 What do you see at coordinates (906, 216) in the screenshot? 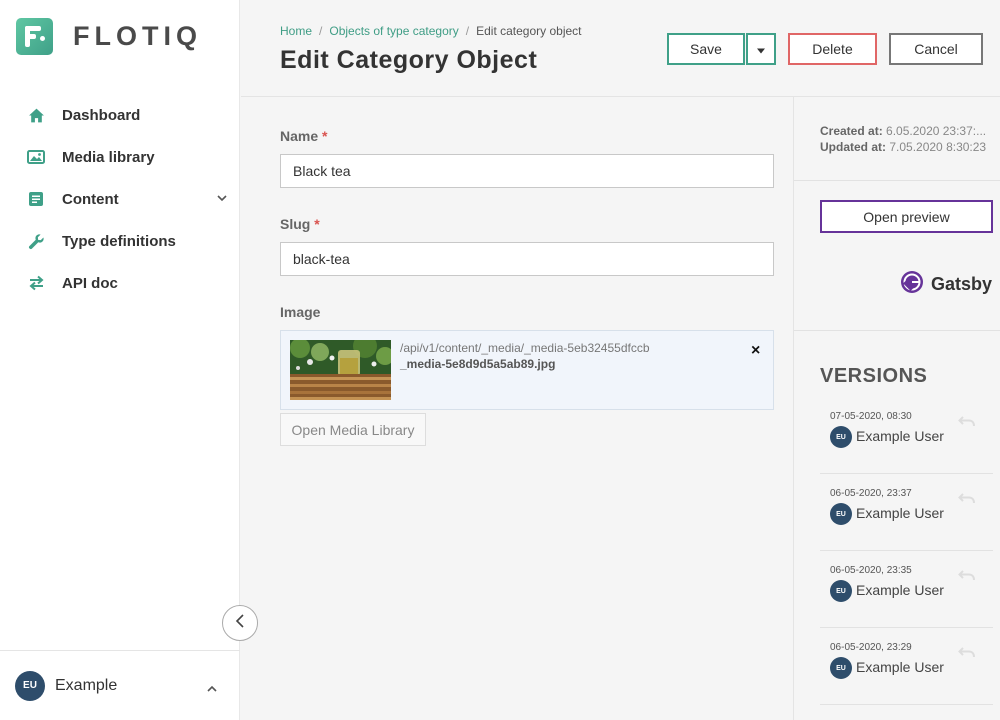
I see `open-preview-button: Open preview` at bounding box center [906, 216].